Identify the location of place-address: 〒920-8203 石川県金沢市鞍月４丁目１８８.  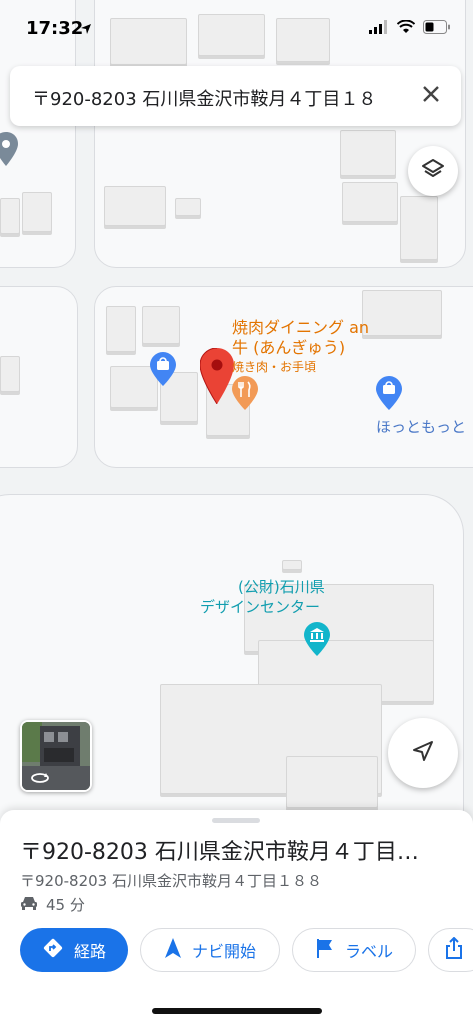
(171, 881).